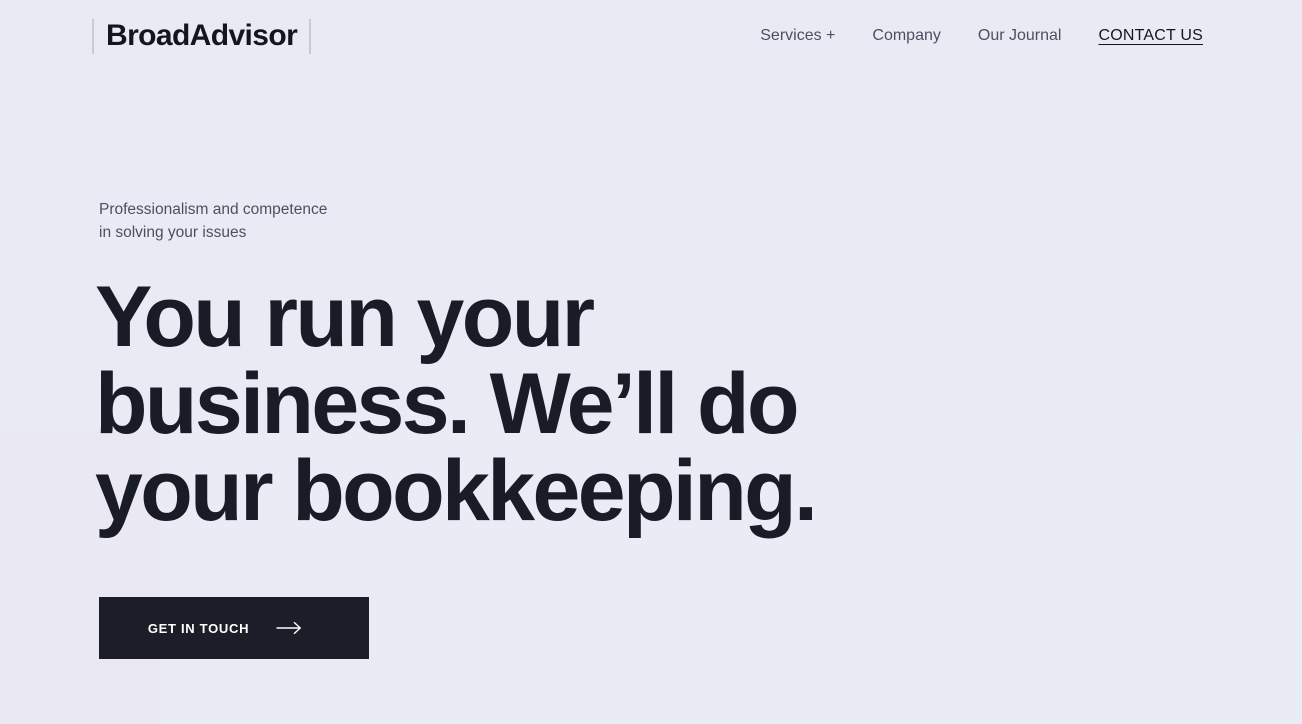 Image resolution: width=1302 pixels, height=724 pixels. Describe the element at coordinates (198, 628) in the screenshot. I see `get-in-touch-label: GET IN TOUCH` at that location.